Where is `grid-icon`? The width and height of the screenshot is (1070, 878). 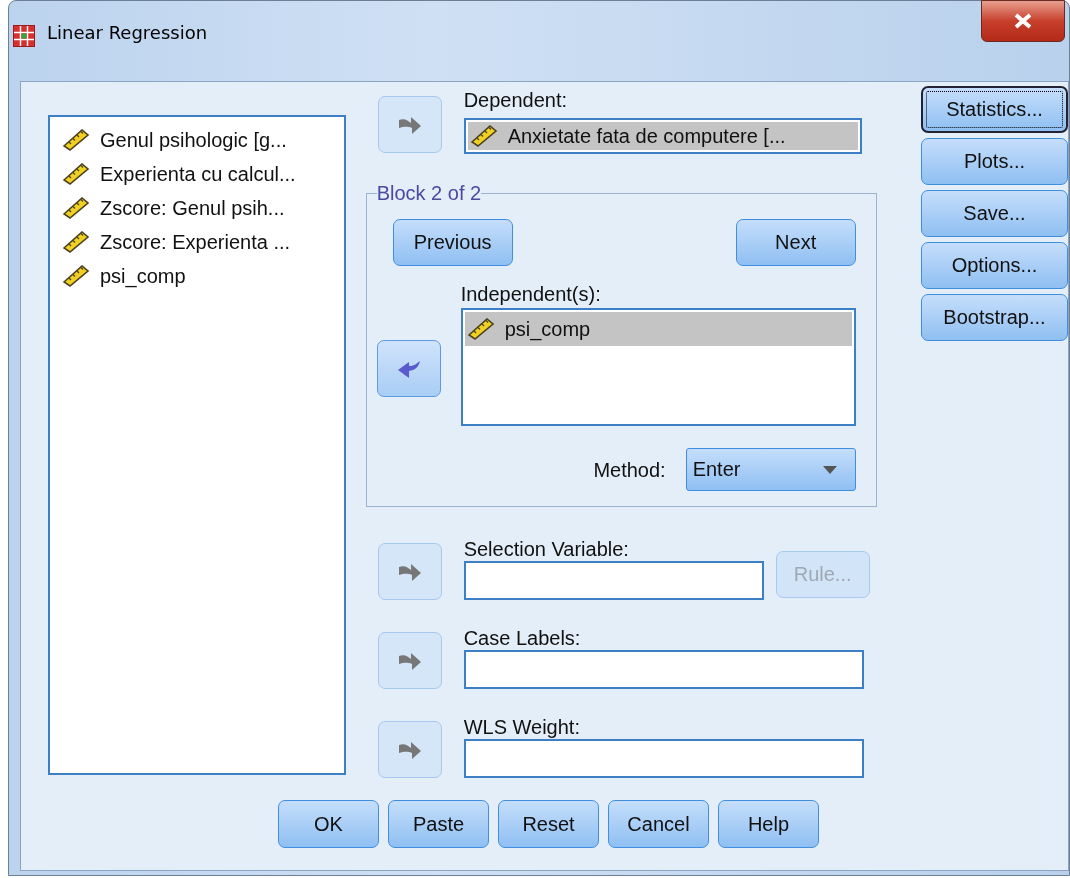
grid-icon is located at coordinates (24, 36).